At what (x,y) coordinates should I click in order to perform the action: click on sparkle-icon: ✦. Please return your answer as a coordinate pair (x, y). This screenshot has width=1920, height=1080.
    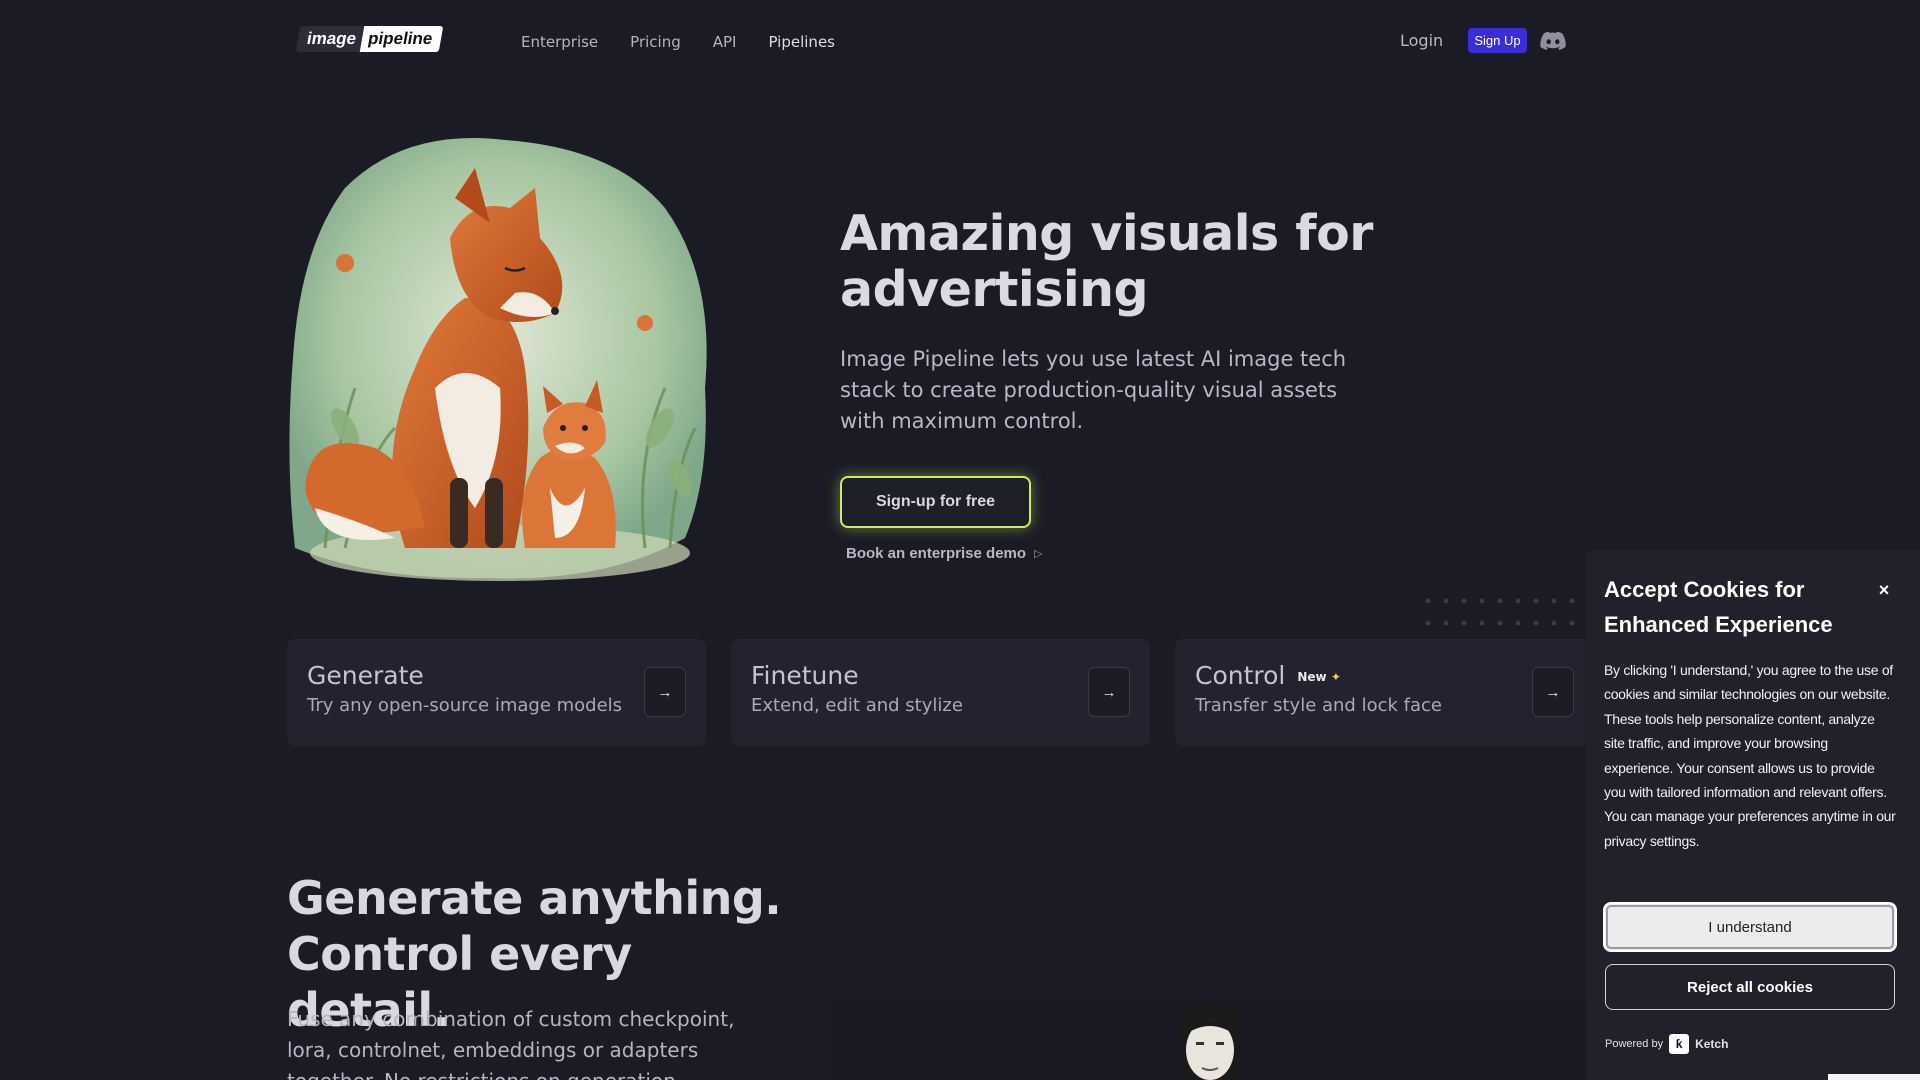
    Looking at the image, I should click on (1335, 677).